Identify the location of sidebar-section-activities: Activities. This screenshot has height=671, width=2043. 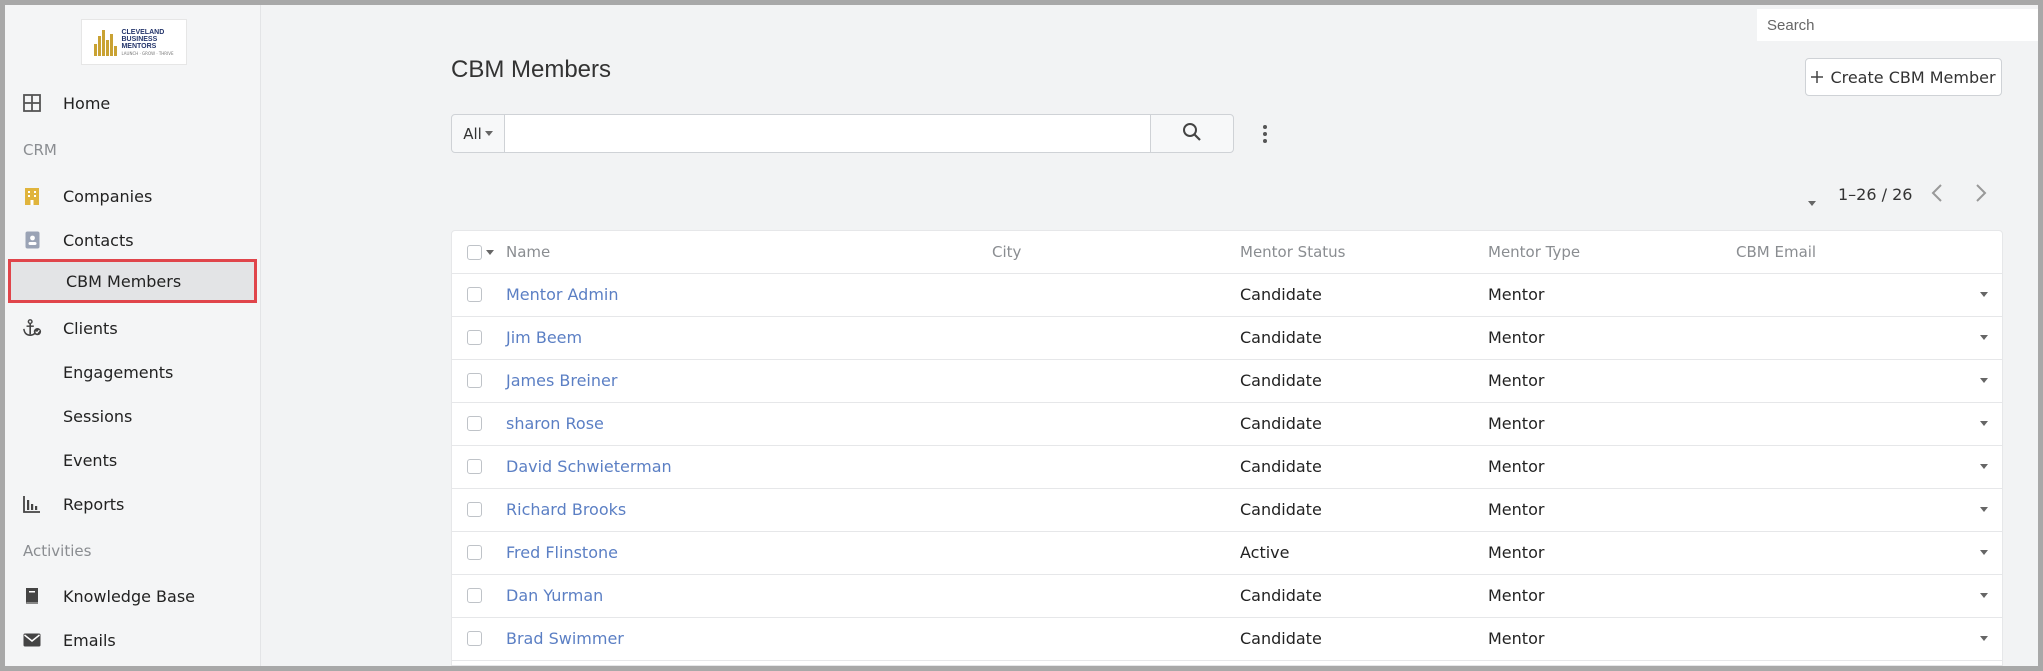
(57, 551).